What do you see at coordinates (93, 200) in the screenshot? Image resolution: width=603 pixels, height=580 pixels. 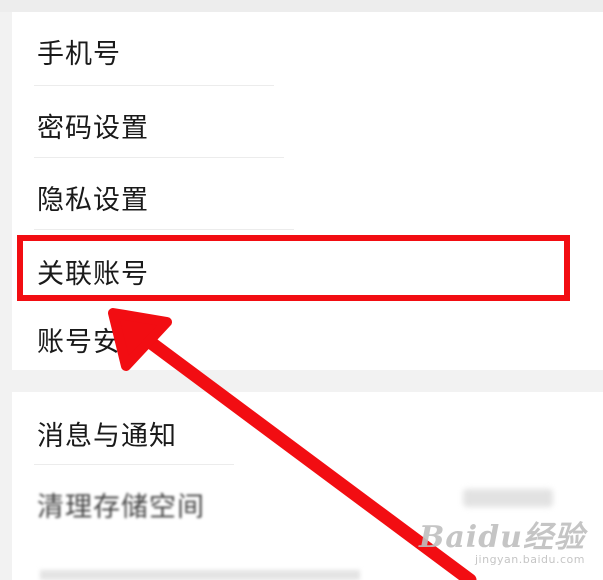 I see `settings-item-label: 隐私设置` at bounding box center [93, 200].